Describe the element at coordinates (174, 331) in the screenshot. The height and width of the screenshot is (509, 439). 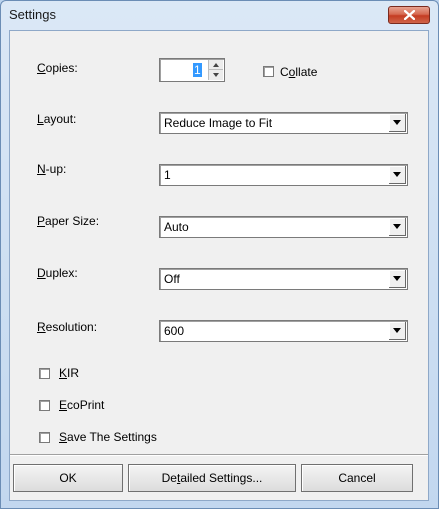
I see `resolution-value: 600` at that location.